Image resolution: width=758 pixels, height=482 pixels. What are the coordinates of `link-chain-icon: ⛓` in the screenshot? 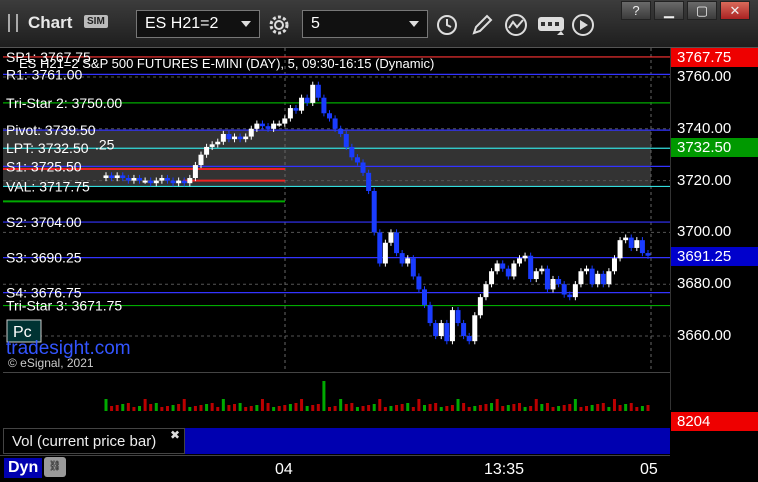 It's located at (55, 467).